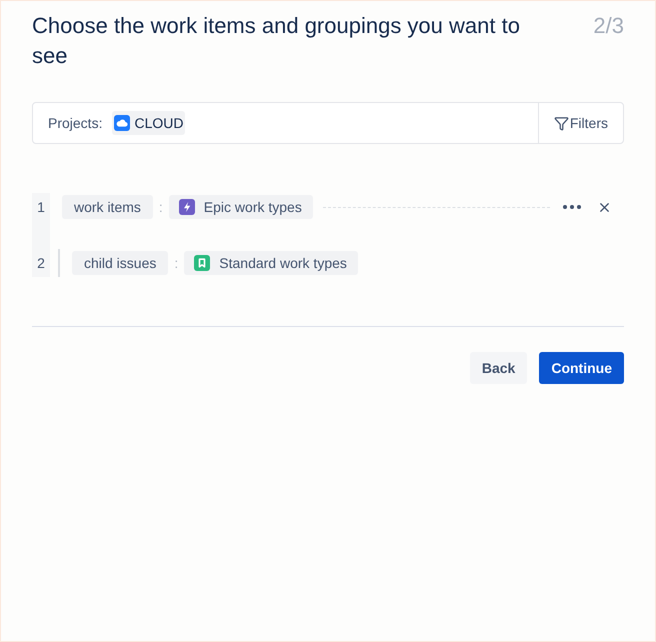 This screenshot has width=656, height=642. I want to click on filters-button: Filters, so click(580, 123).